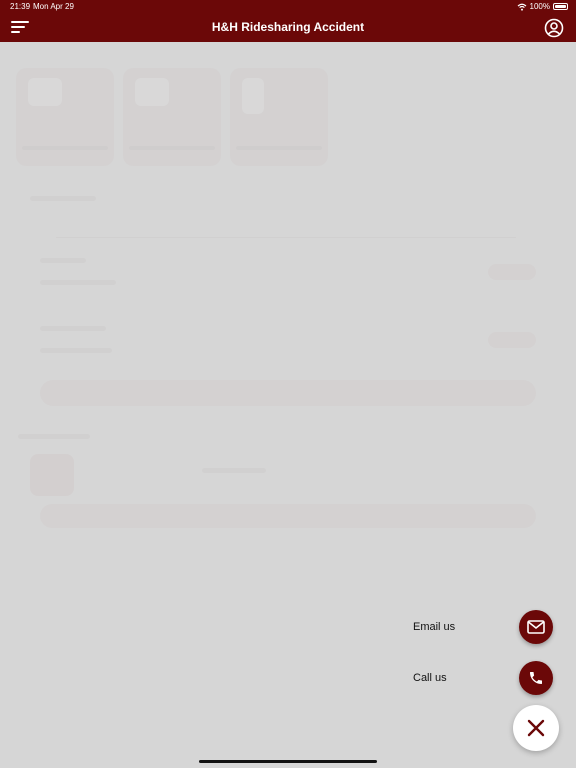 This screenshot has height=768, width=576. I want to click on top-navbar: H&H Ridesharing Accident, so click(288, 28).